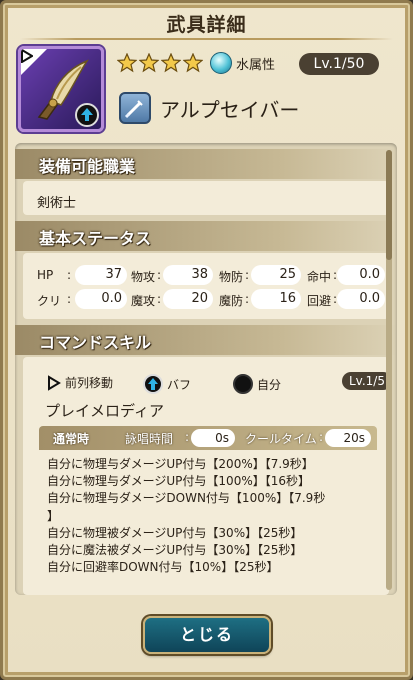 This screenshot has width=413, height=680. What do you see at coordinates (348, 438) in the screenshot?
I see `cooldown-value: 20s` at bounding box center [348, 438].